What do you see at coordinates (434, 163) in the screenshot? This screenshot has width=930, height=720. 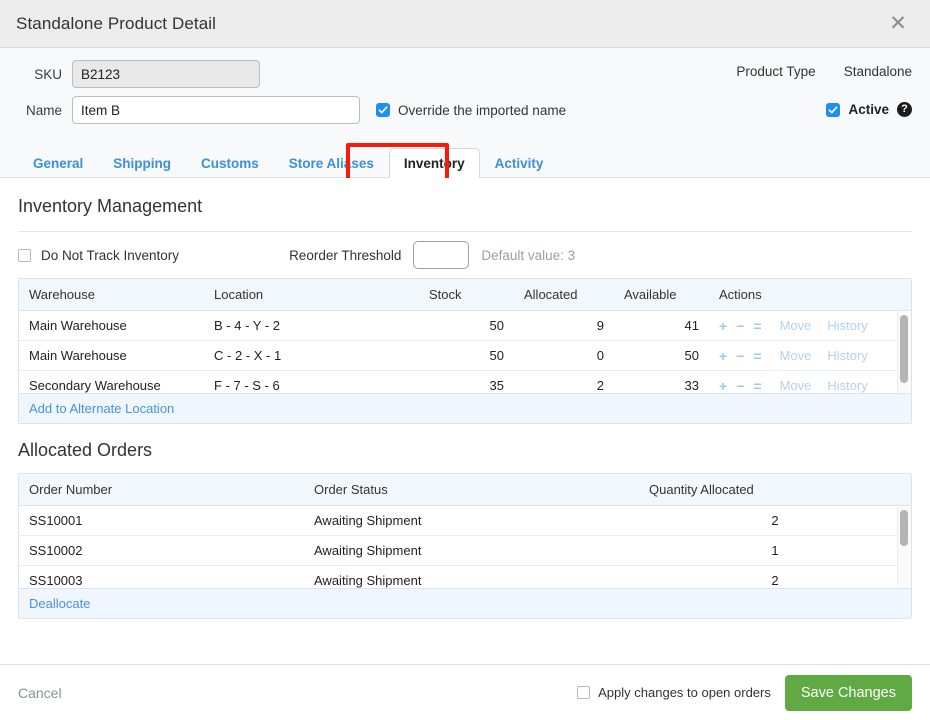 I see `tab-inventory: Inventory` at bounding box center [434, 163].